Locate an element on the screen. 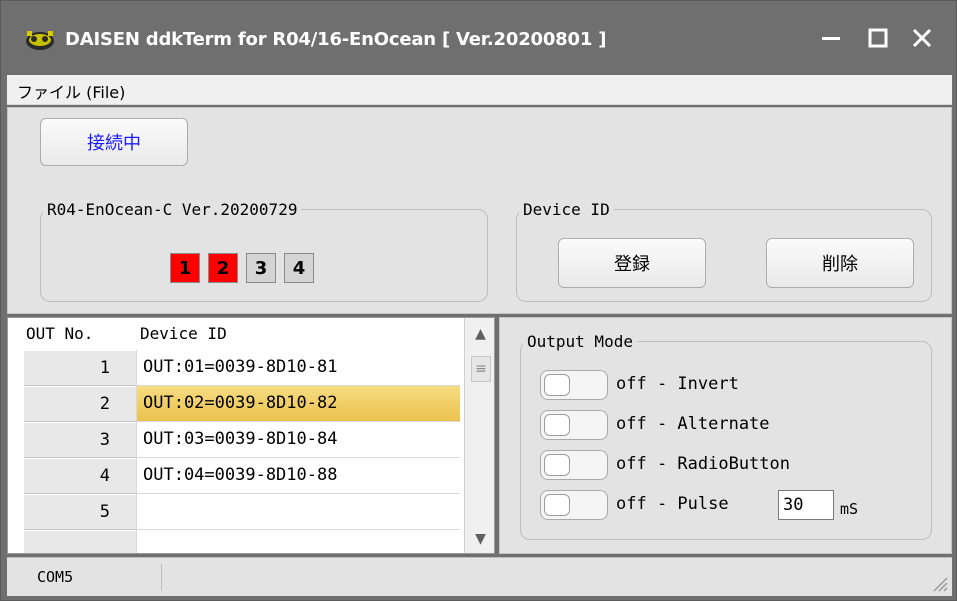 This screenshot has width=957, height=601. register-button: 登録 is located at coordinates (632, 263).